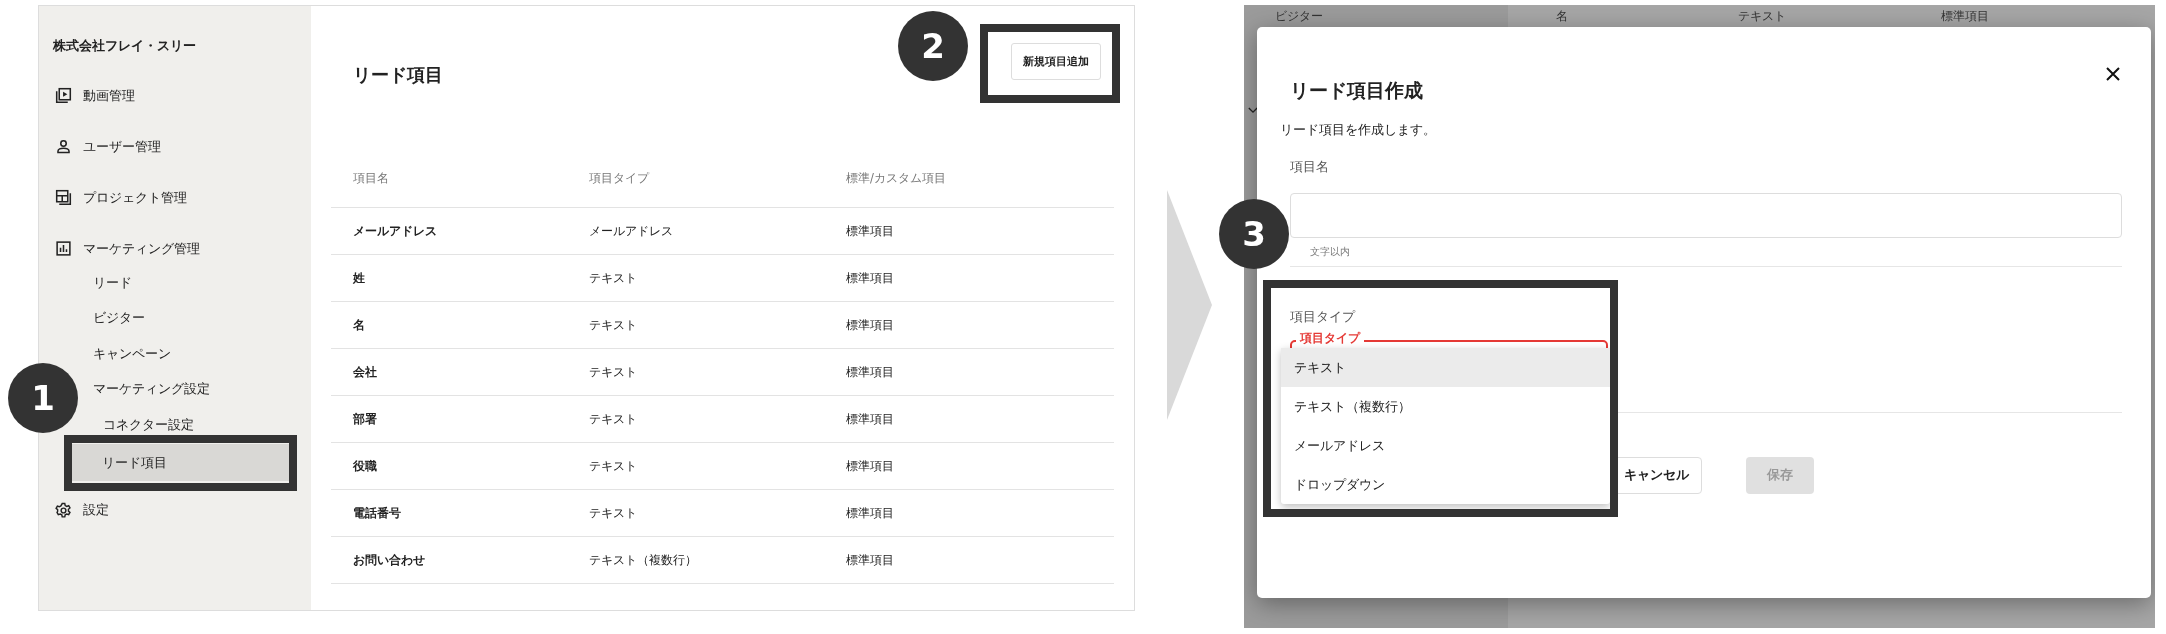  What do you see at coordinates (365, 372) in the screenshot?
I see `table-cell-text: 会社` at bounding box center [365, 372].